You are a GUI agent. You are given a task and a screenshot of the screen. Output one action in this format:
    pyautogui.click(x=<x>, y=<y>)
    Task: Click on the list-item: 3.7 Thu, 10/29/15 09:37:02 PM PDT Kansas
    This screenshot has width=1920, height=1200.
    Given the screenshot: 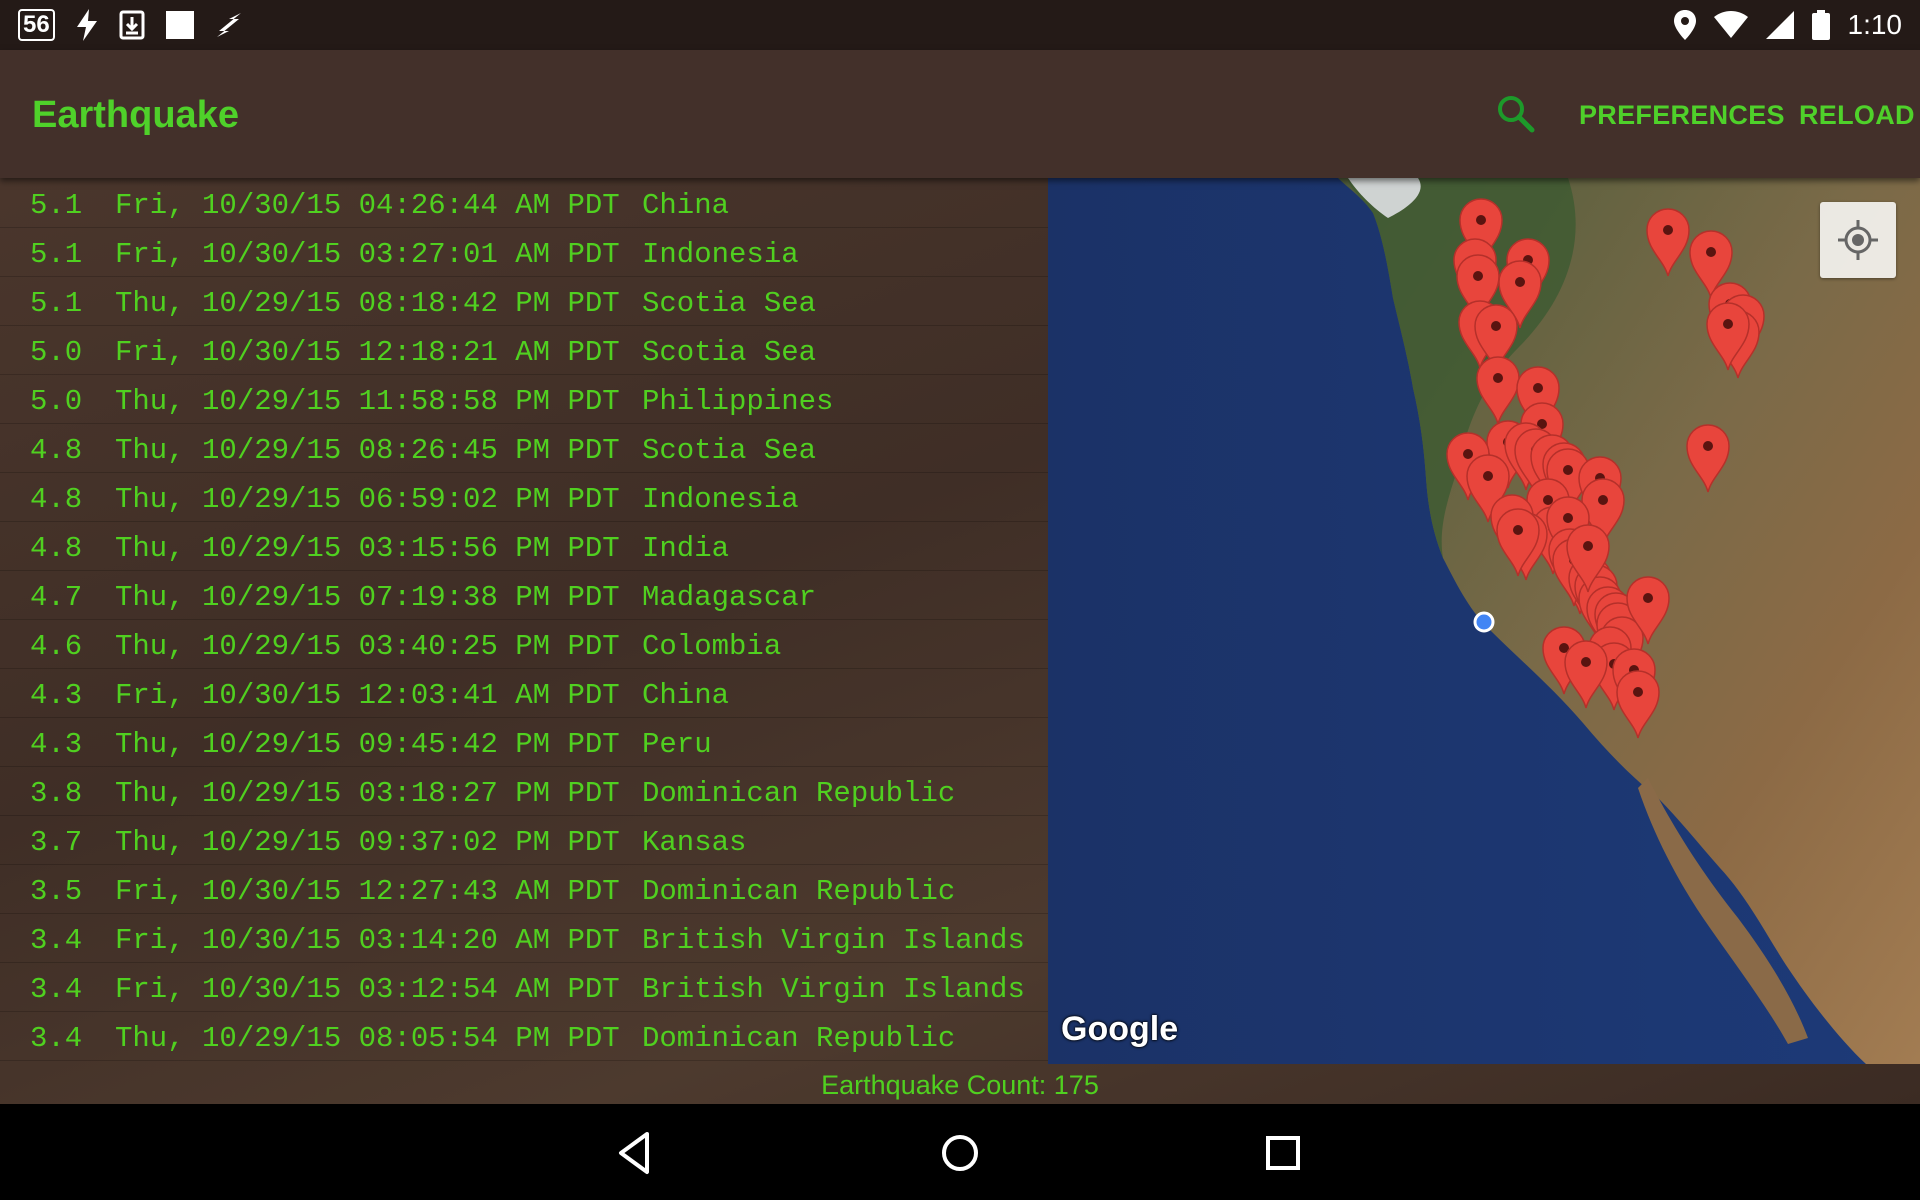 What is the action you would take?
    pyautogui.click(x=524, y=840)
    